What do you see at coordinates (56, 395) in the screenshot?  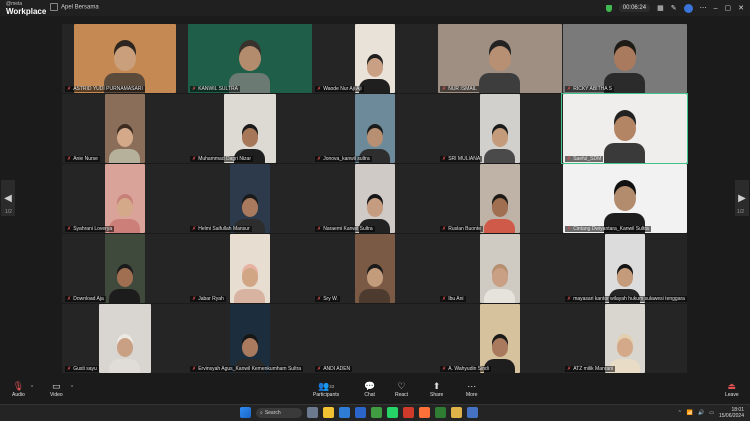 I see `video-label: Video` at bounding box center [56, 395].